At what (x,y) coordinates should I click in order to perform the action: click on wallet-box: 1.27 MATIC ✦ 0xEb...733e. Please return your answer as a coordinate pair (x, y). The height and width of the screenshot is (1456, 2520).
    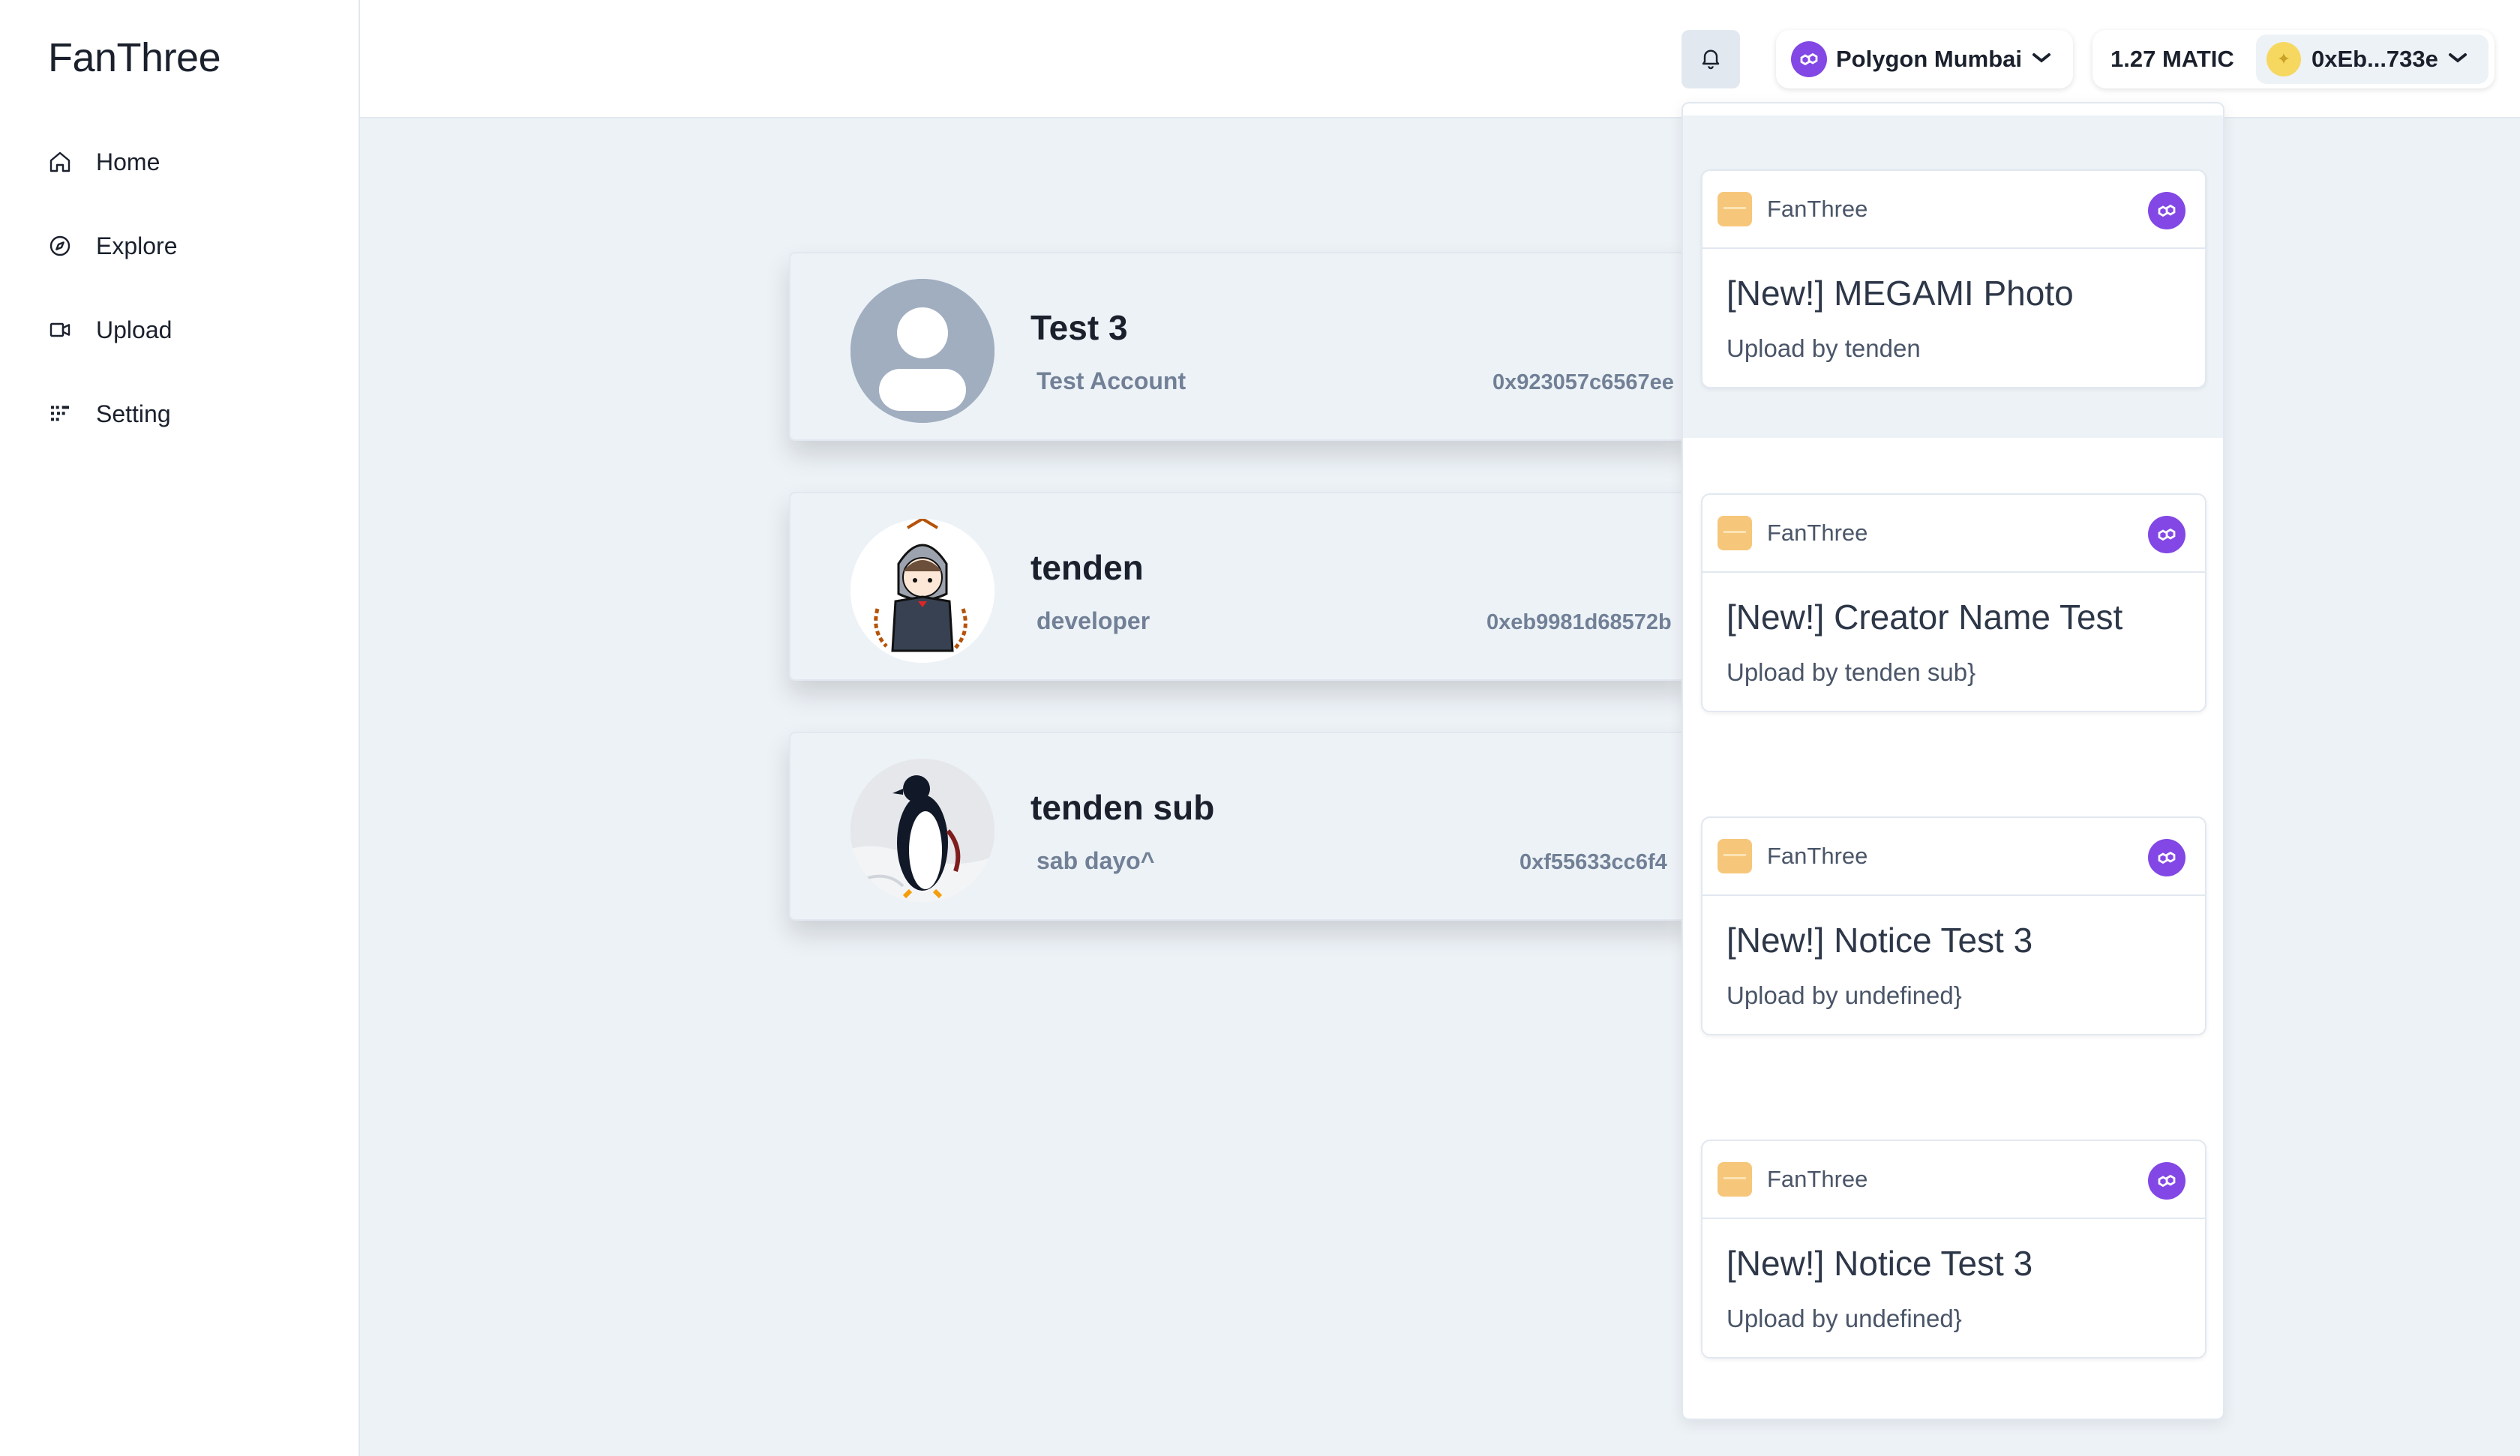
    Looking at the image, I should click on (2293, 59).